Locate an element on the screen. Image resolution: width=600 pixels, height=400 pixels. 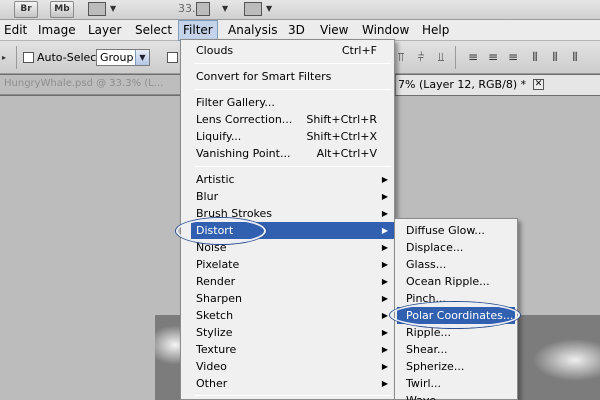
menu-item-label: Blur is located at coordinates (207, 196).